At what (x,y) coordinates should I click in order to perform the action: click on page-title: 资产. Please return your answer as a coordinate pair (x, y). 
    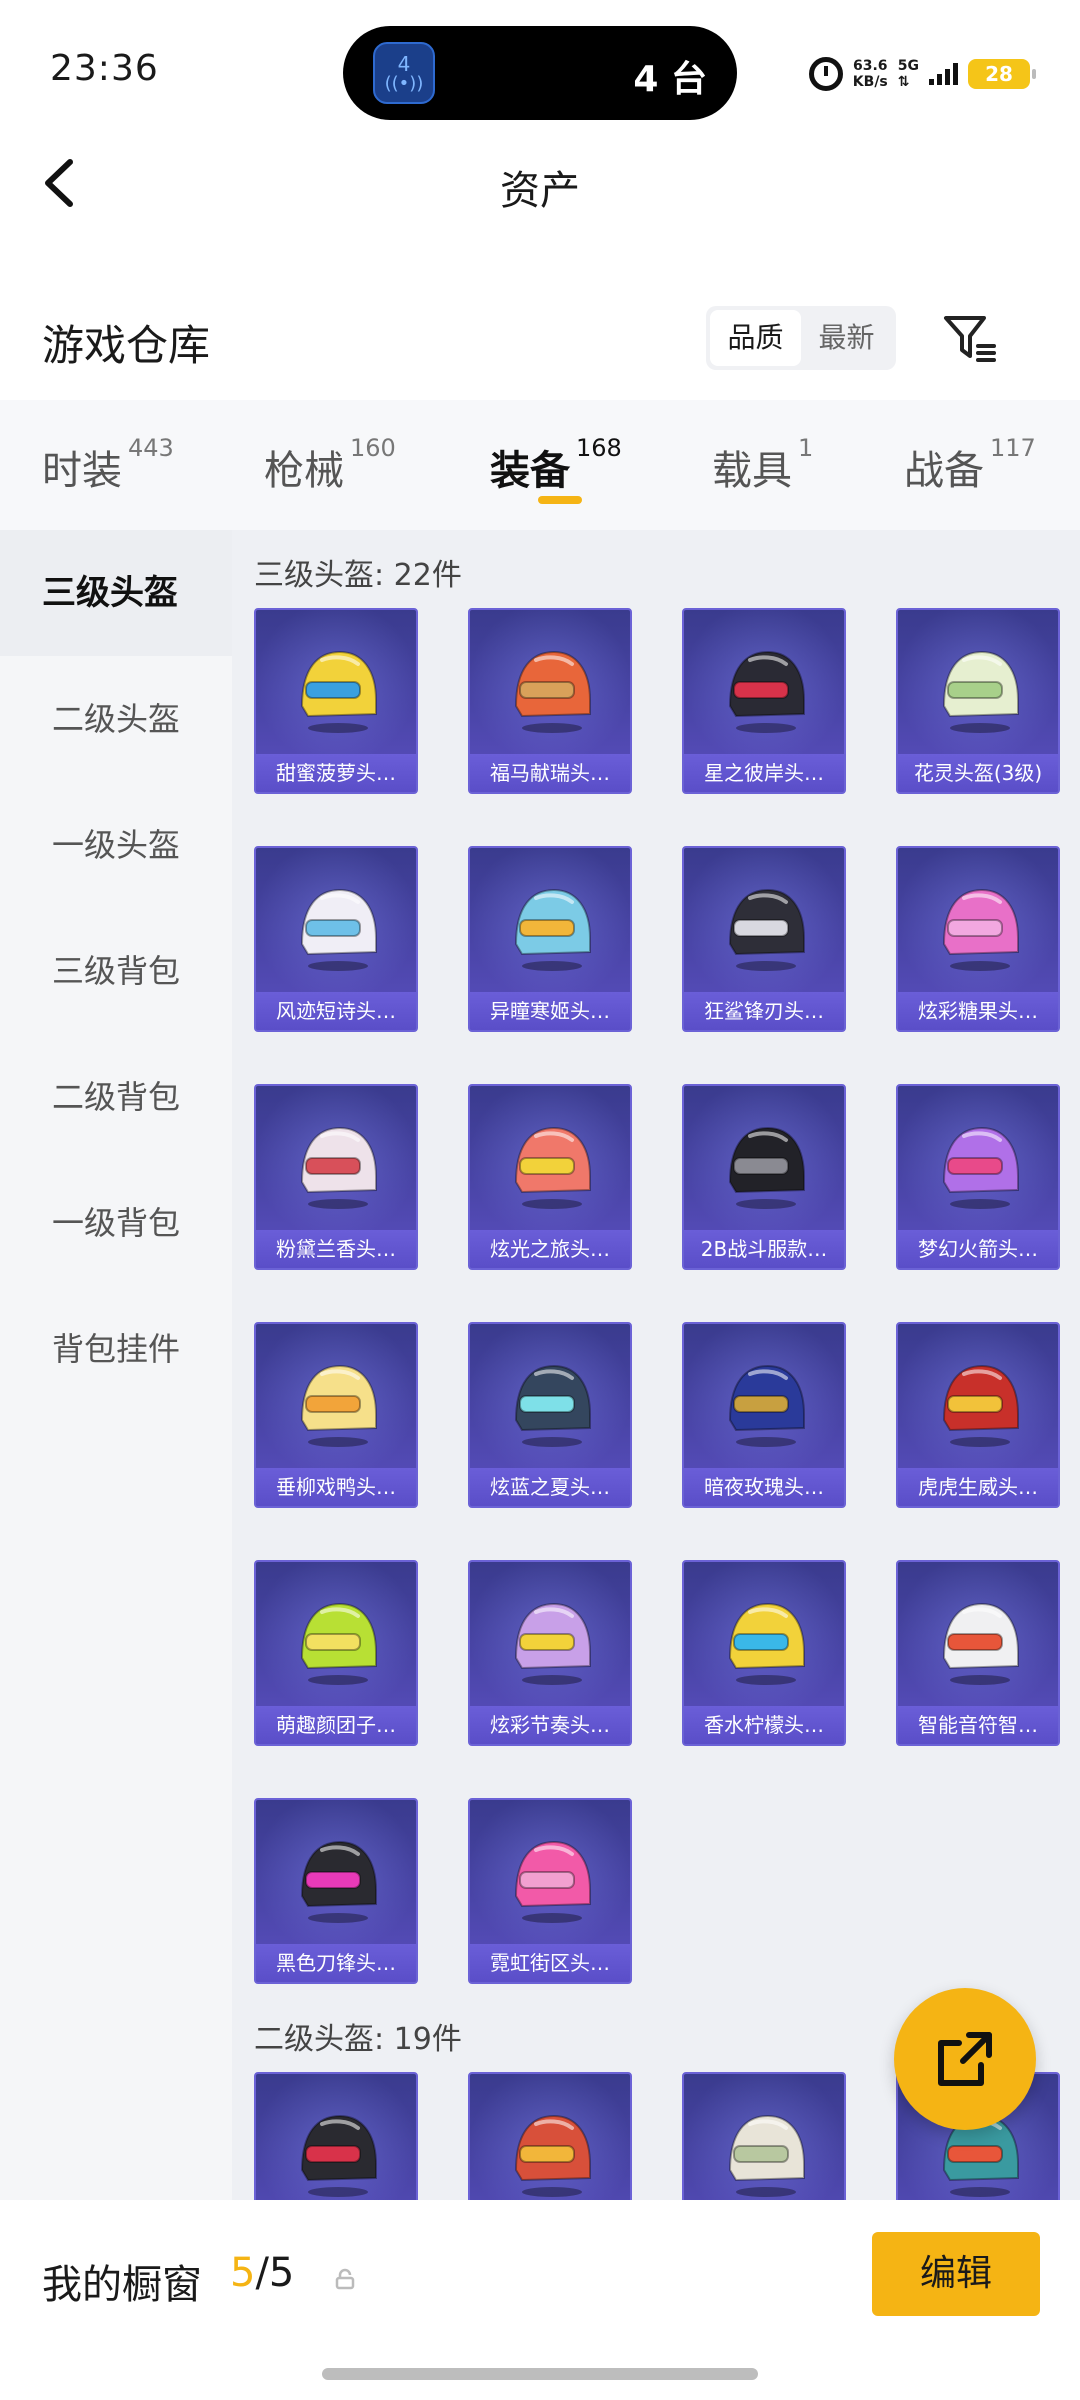
    Looking at the image, I should click on (540, 191).